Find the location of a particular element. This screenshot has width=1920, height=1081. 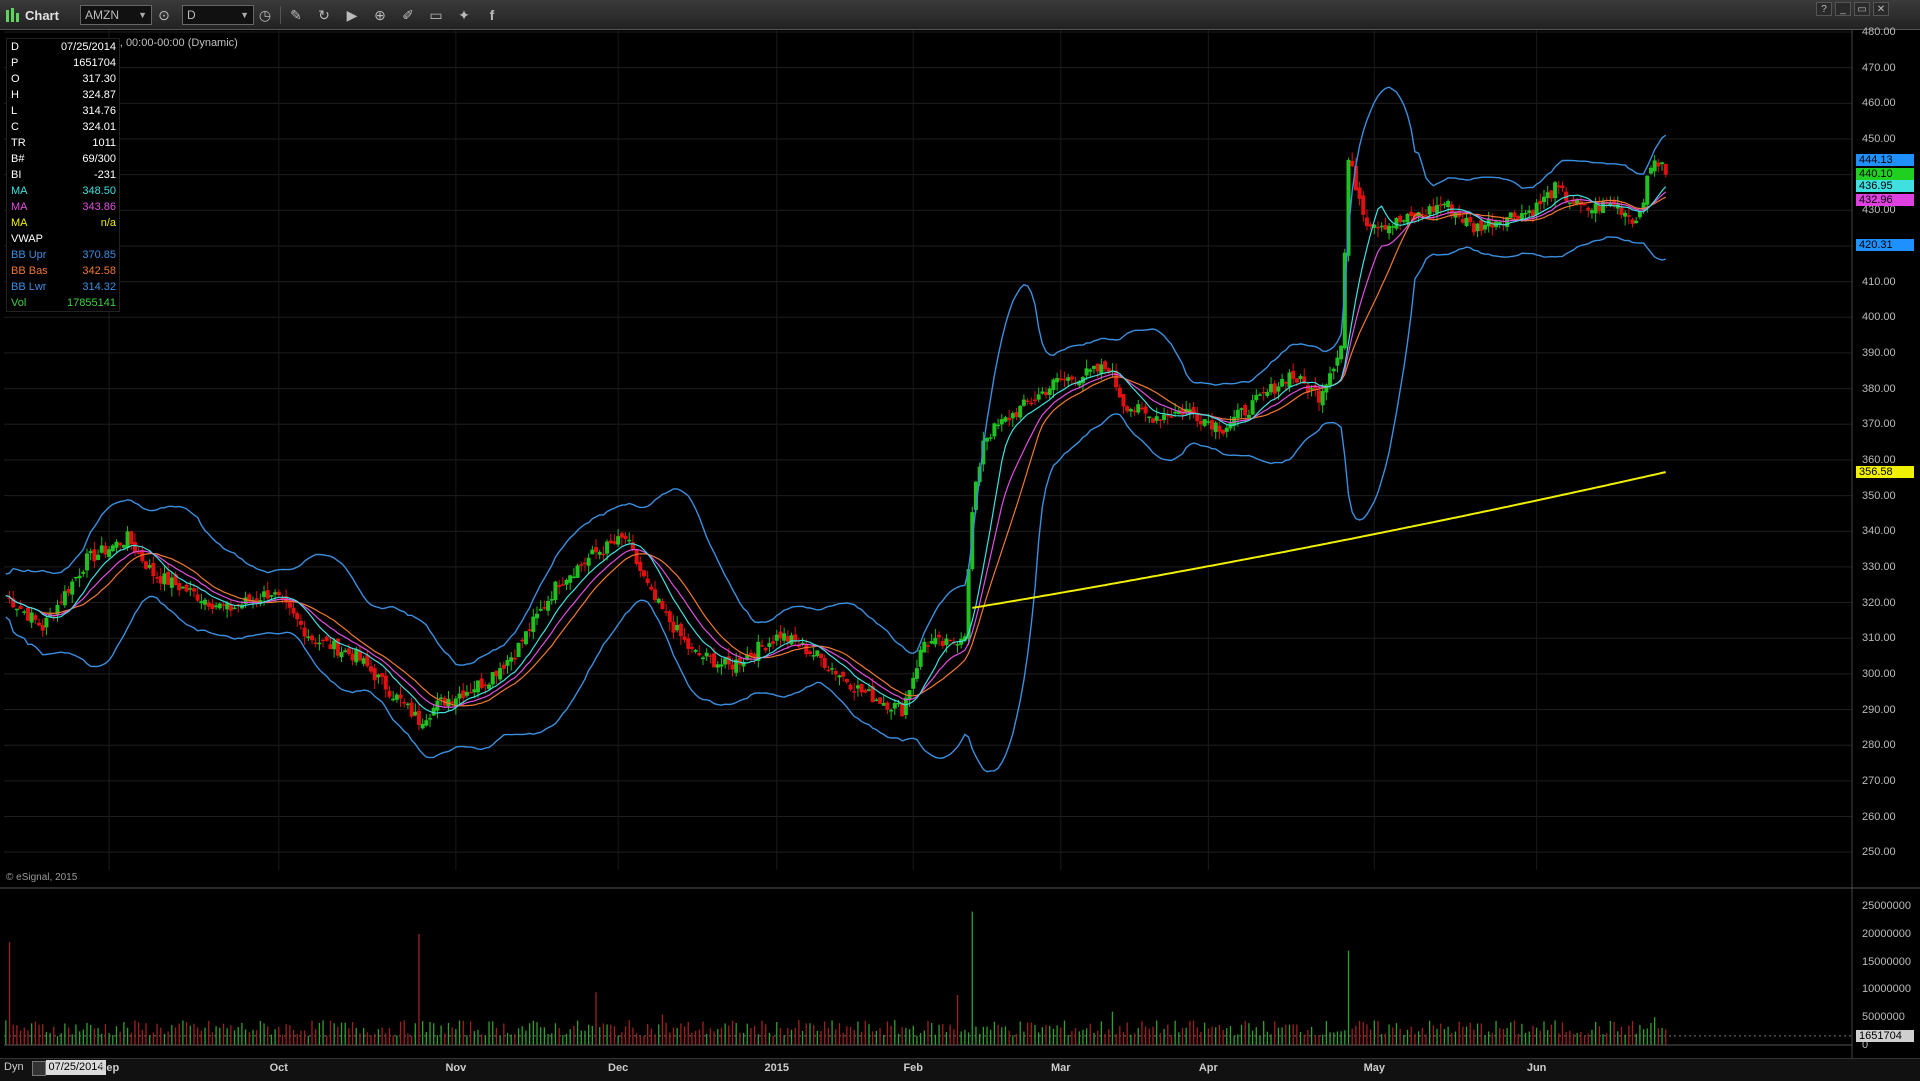

play-icon: ▶ is located at coordinates (352, 15).